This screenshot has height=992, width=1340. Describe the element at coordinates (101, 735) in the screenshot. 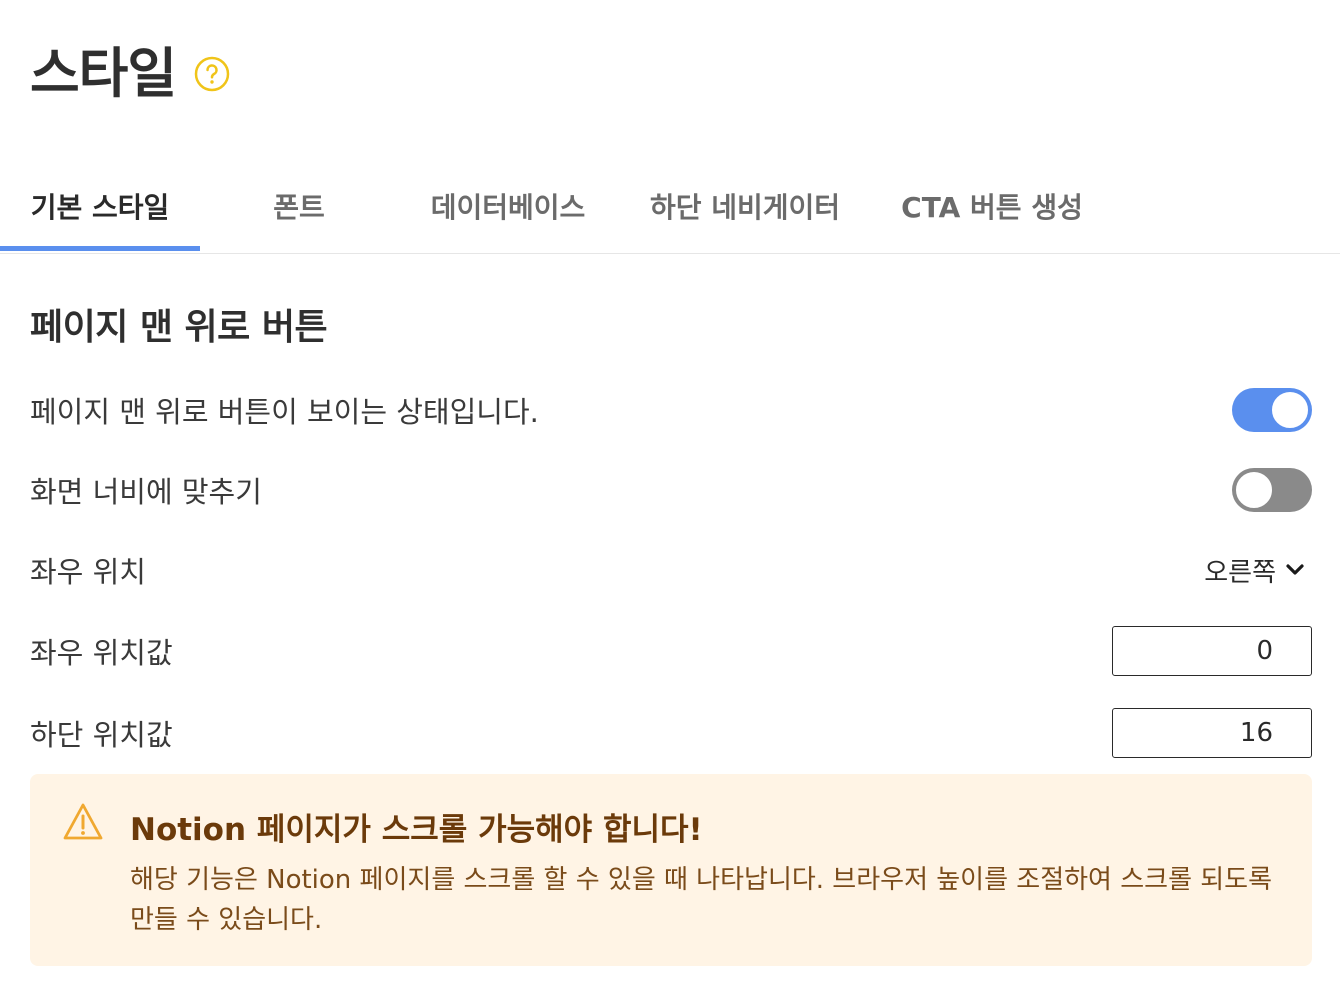

I see `bottom-offset-label: 하단 위치값` at that location.